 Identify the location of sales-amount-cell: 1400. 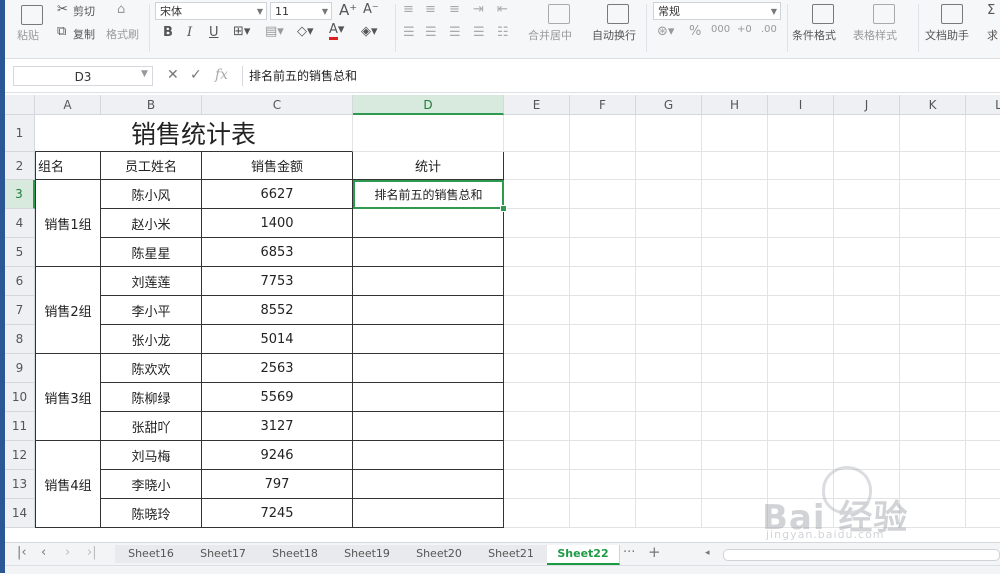
(277, 223).